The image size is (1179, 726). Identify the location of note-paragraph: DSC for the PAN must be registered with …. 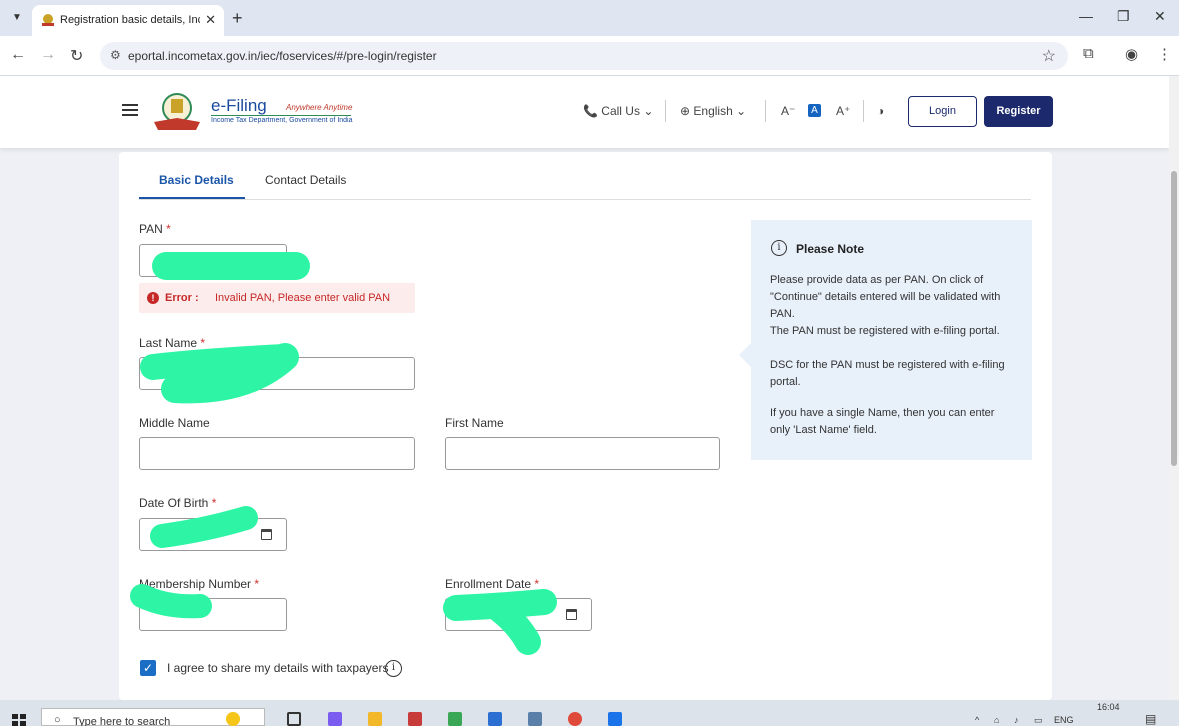
(887, 373).